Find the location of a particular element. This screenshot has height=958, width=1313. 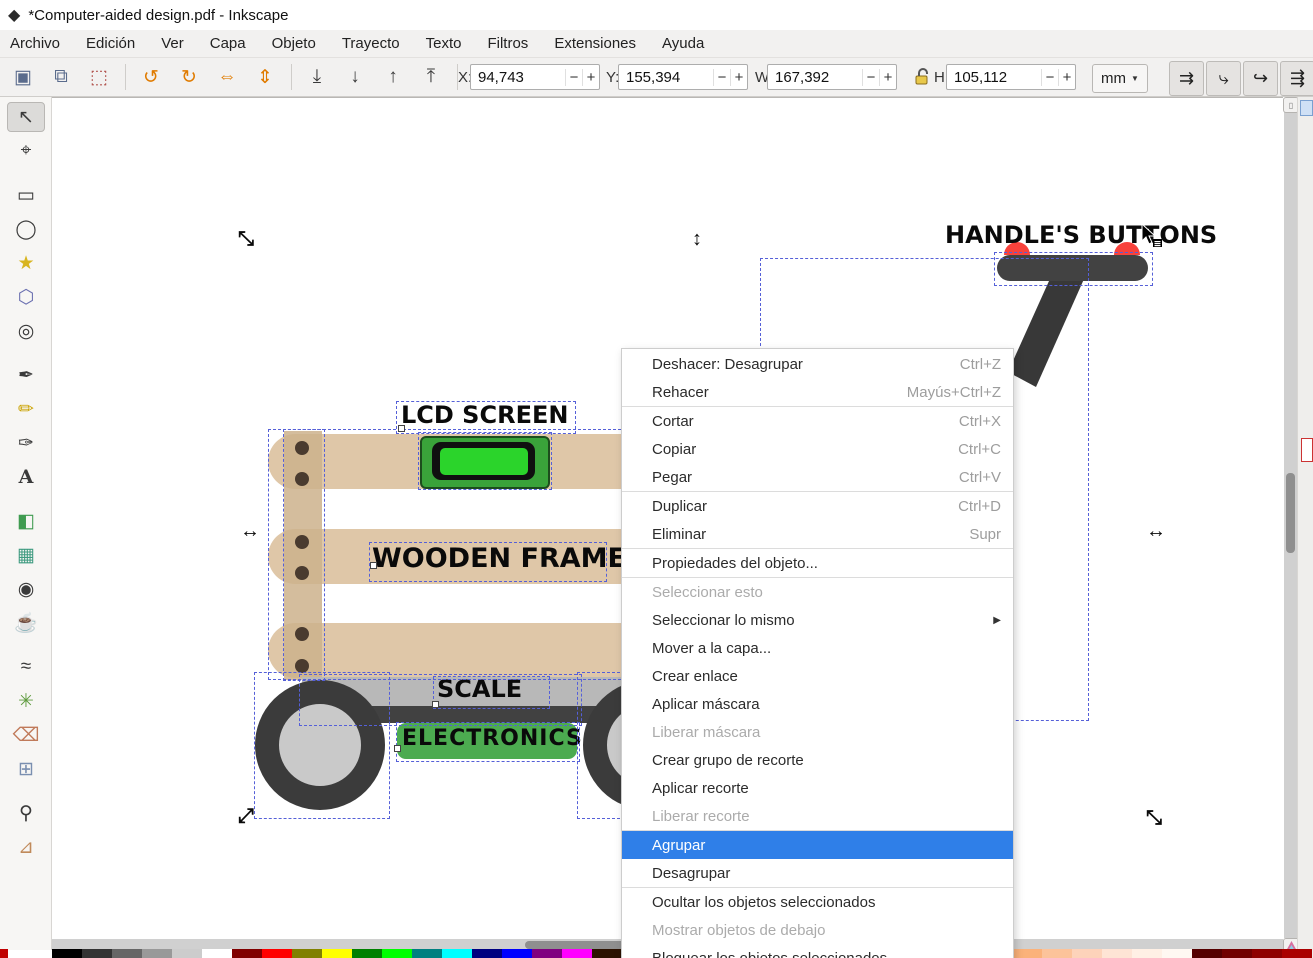

wooden-frame-label: WOODEN FRAME is located at coordinates (499, 558).